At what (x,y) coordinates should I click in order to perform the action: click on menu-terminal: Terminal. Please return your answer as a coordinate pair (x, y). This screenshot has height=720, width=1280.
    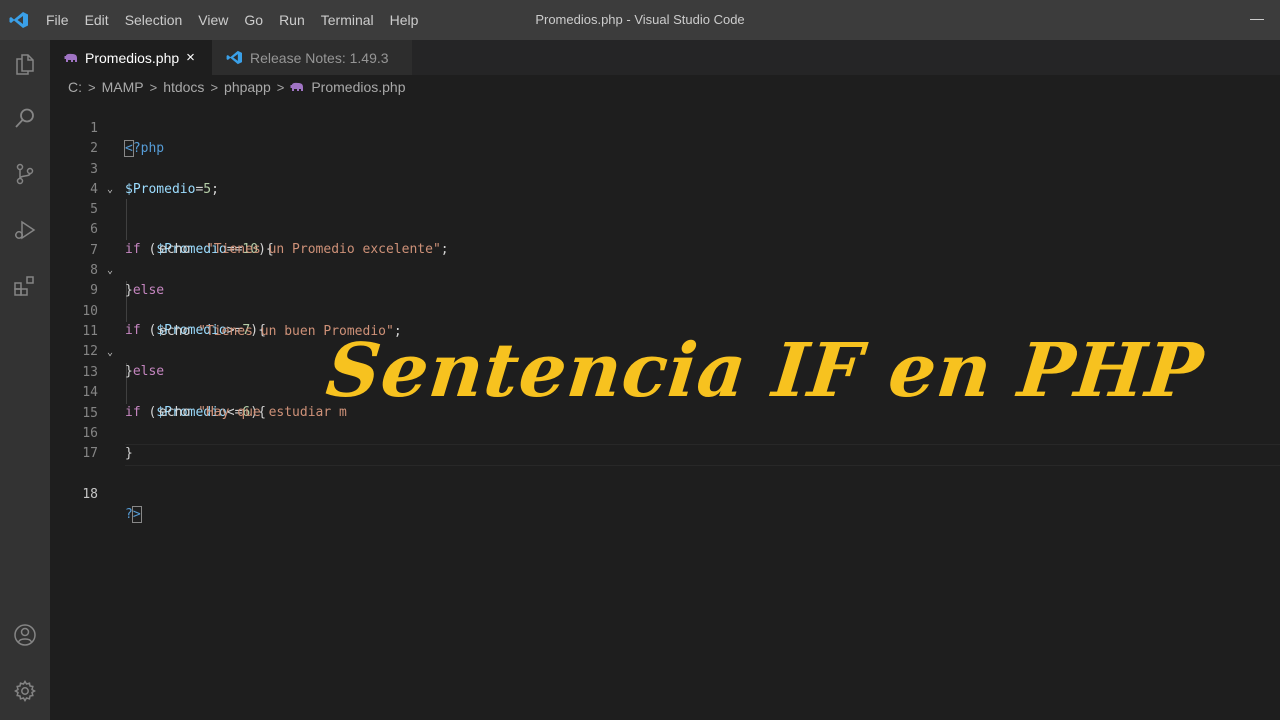
    Looking at the image, I should click on (347, 20).